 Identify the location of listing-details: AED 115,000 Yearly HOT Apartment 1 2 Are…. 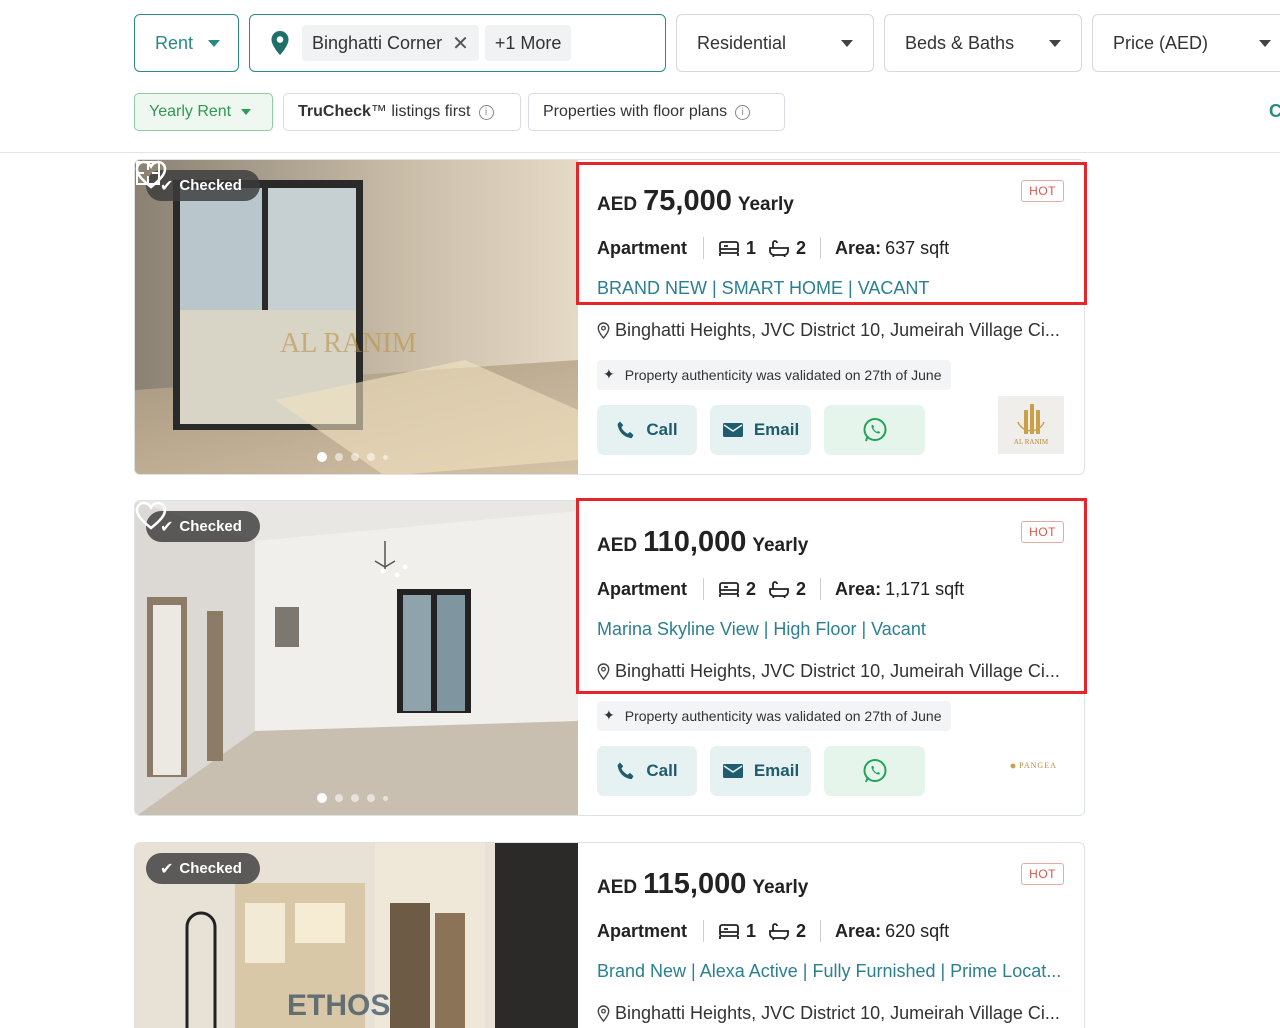
(840, 935).